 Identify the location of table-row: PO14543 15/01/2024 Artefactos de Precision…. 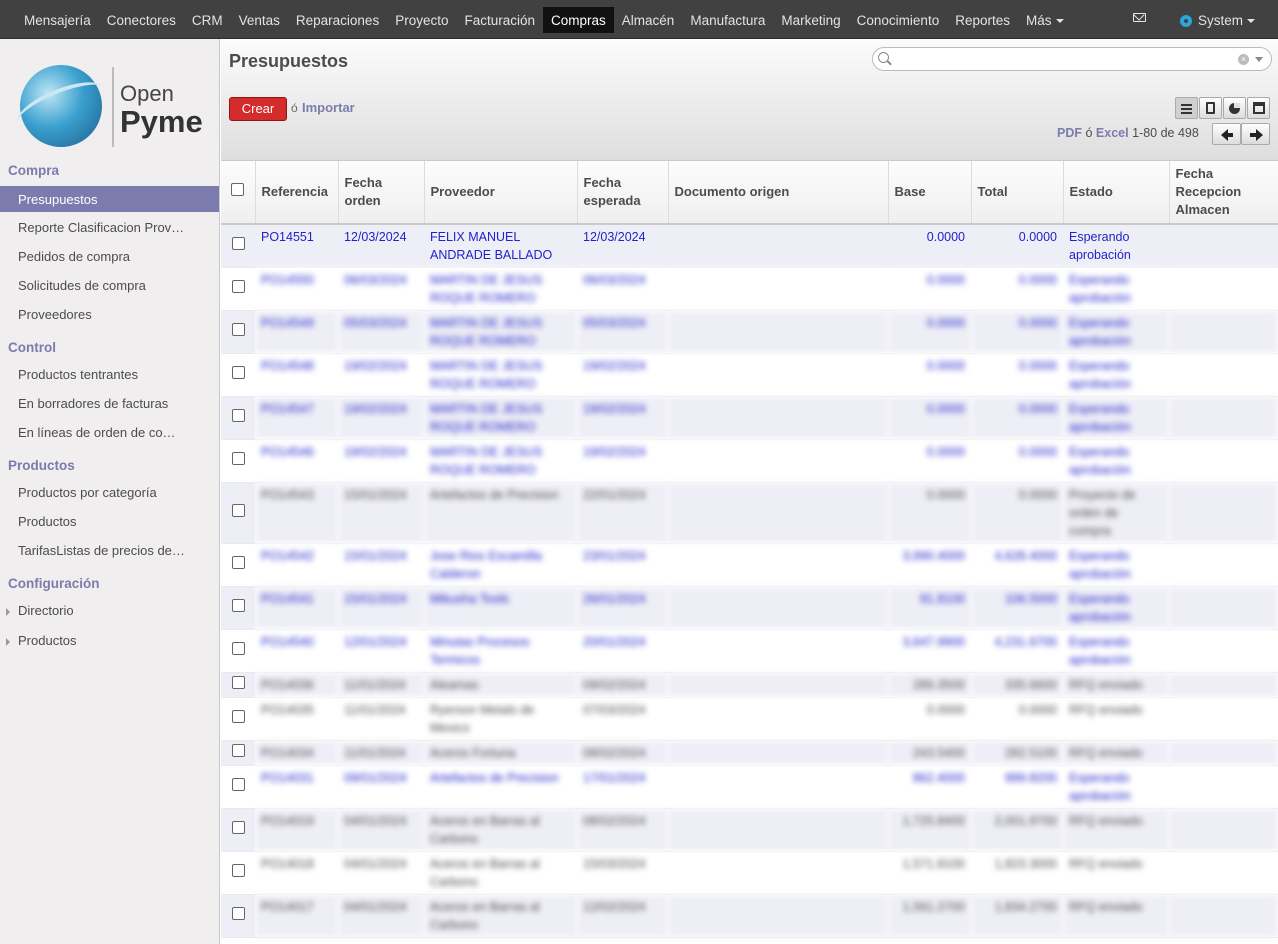
(749, 513).